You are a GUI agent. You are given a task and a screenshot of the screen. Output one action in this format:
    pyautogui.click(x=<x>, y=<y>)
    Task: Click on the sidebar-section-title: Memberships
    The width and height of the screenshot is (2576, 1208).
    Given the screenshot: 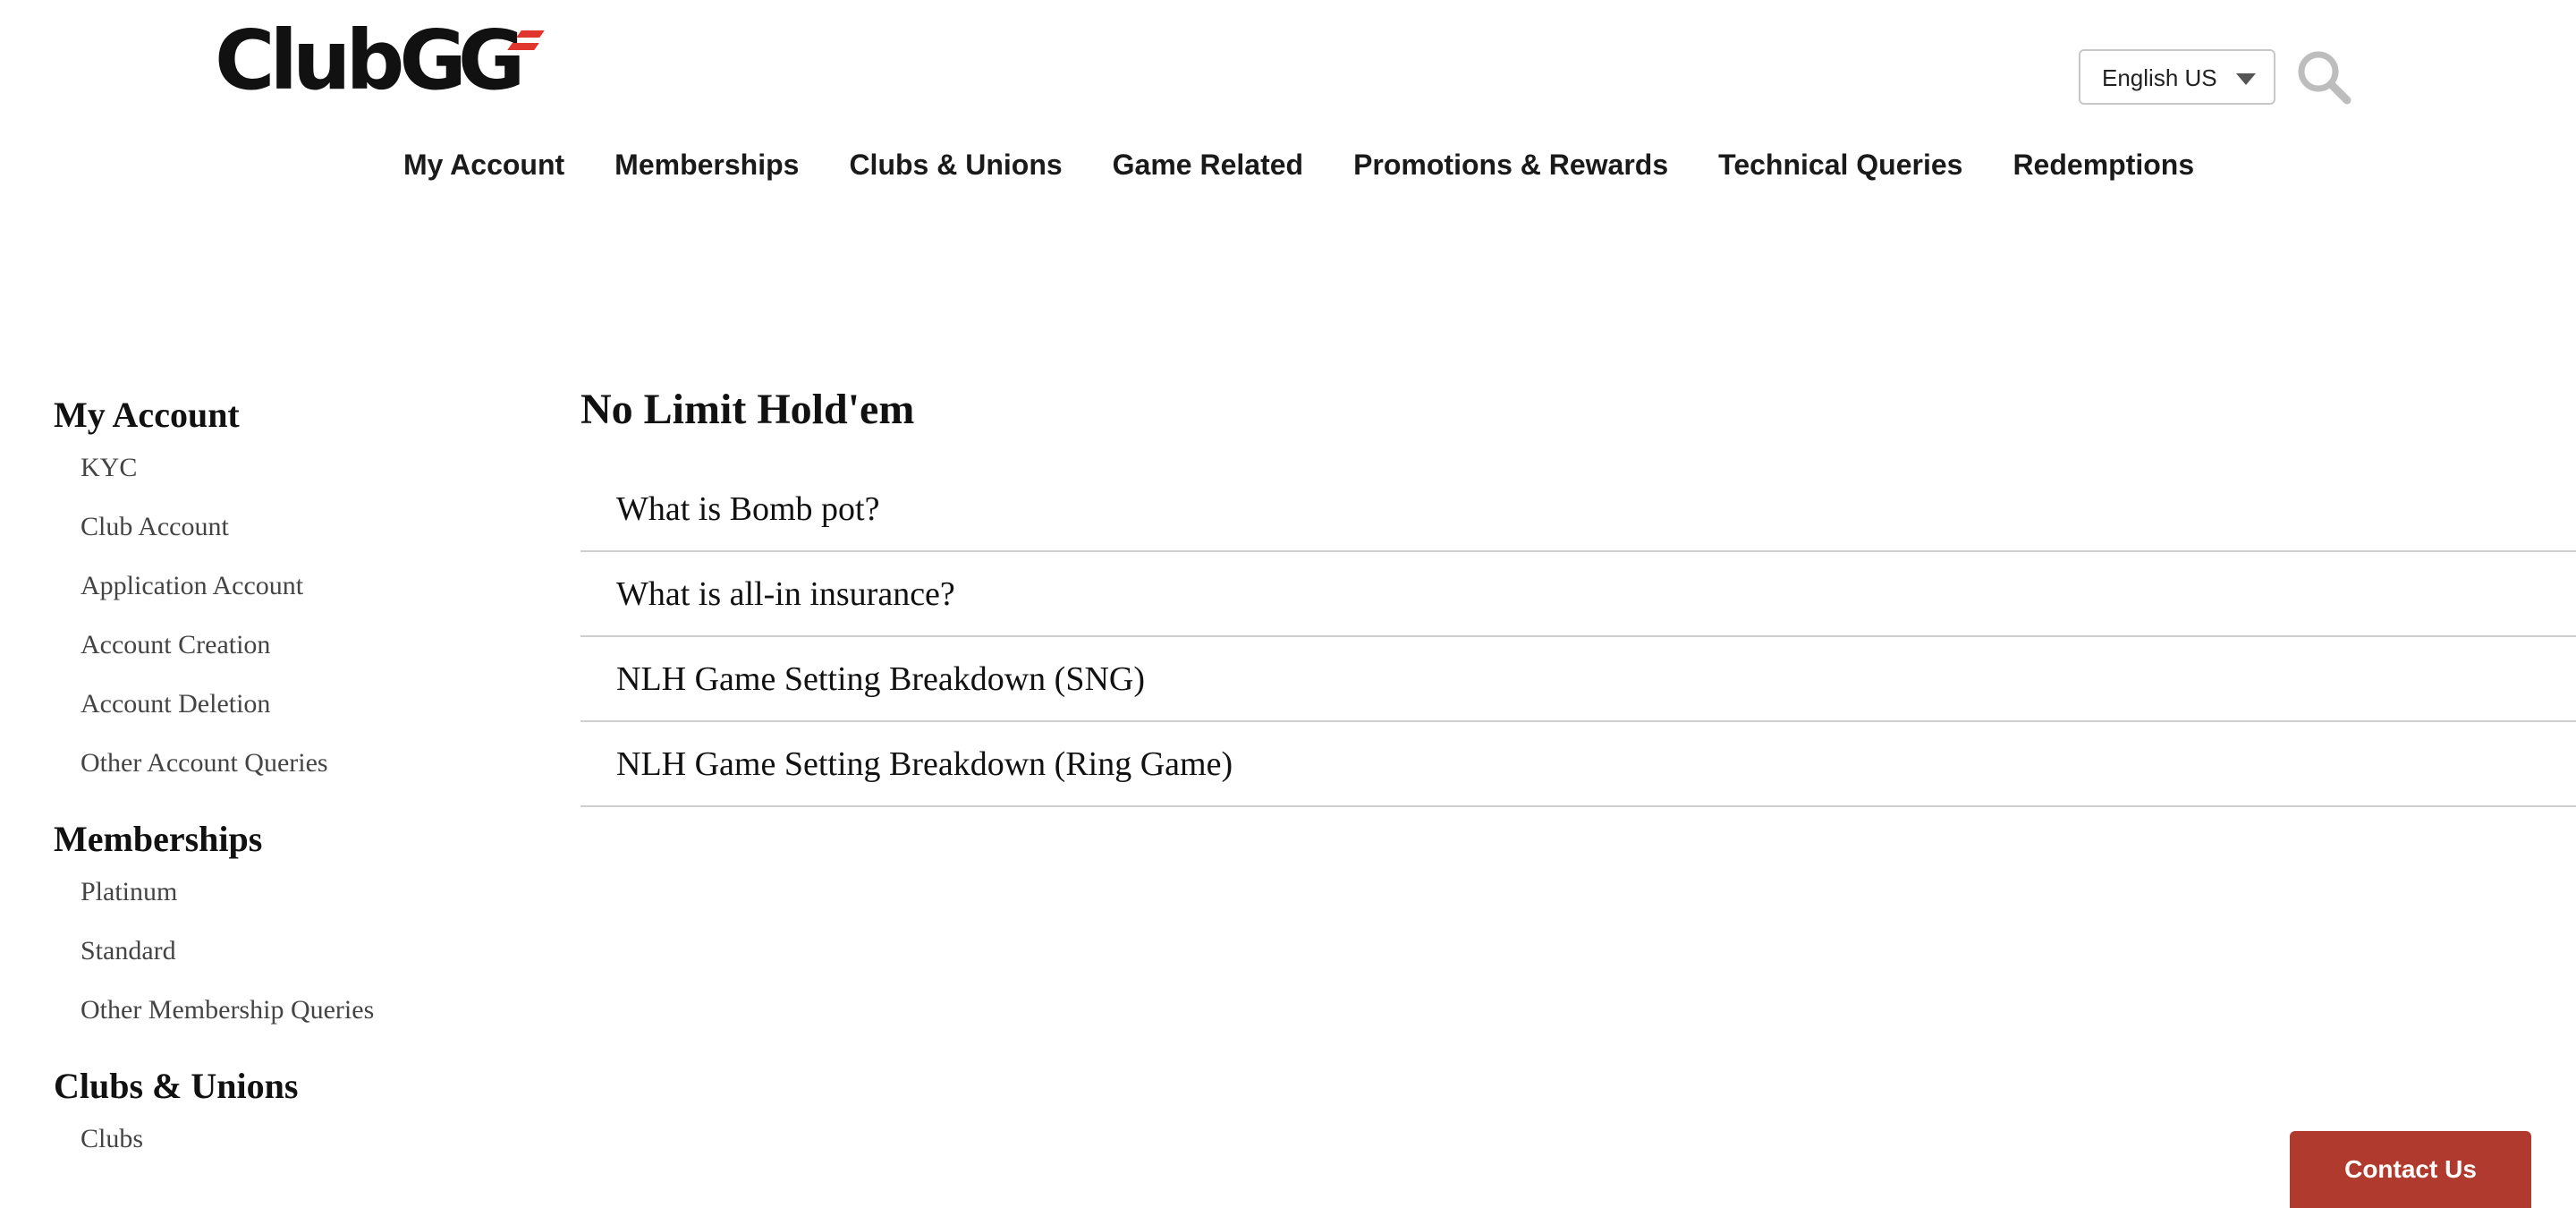 What is the action you would take?
    pyautogui.click(x=286, y=839)
    